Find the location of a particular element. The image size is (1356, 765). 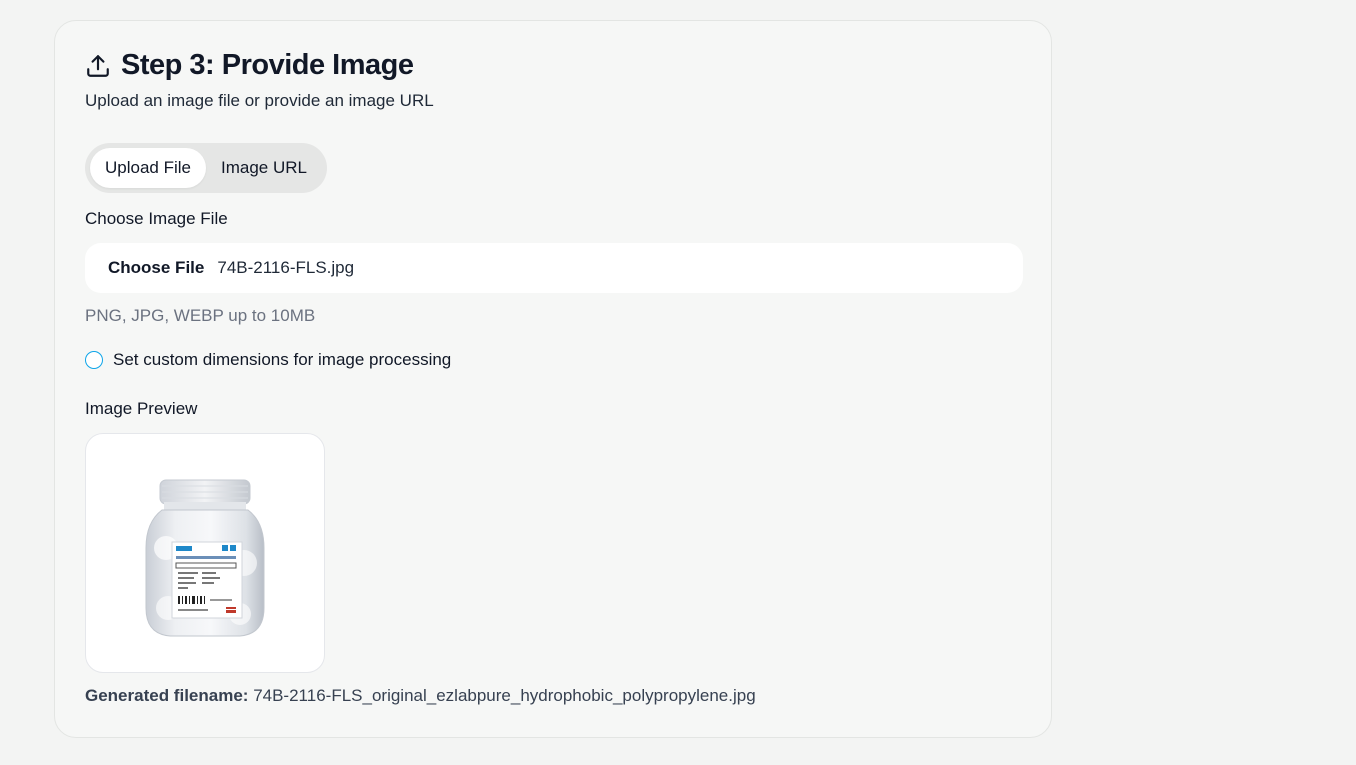

source-tabs: Upload File Image URL is located at coordinates (206, 168).